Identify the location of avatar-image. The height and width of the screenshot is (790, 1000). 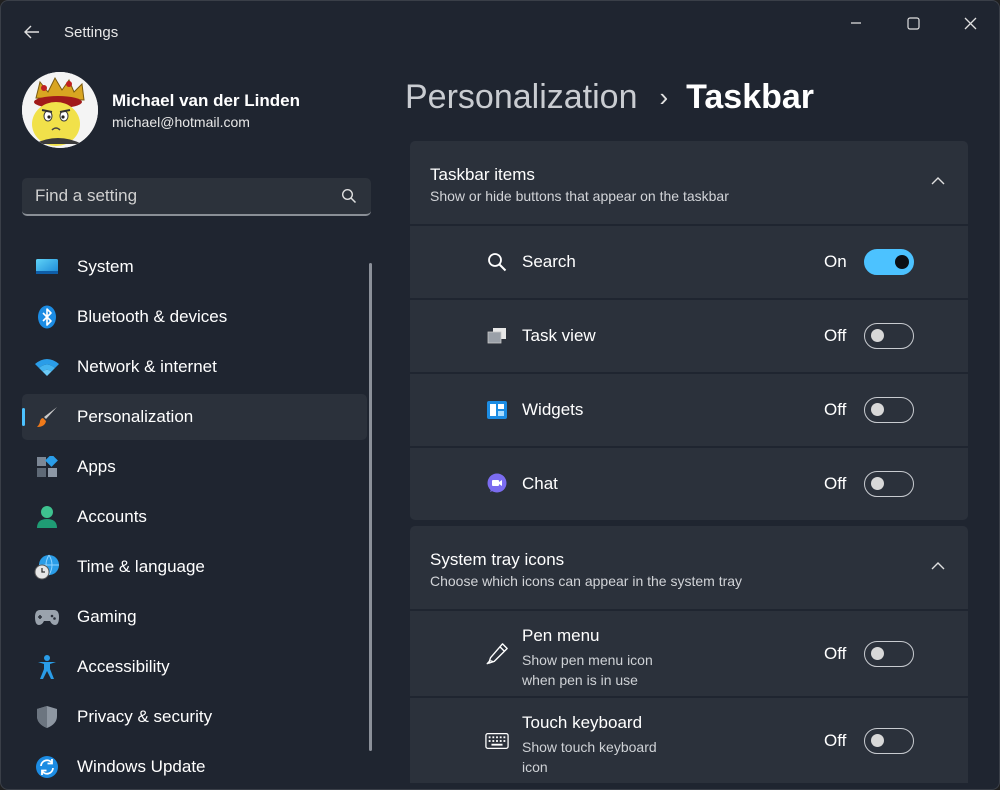
(60, 110).